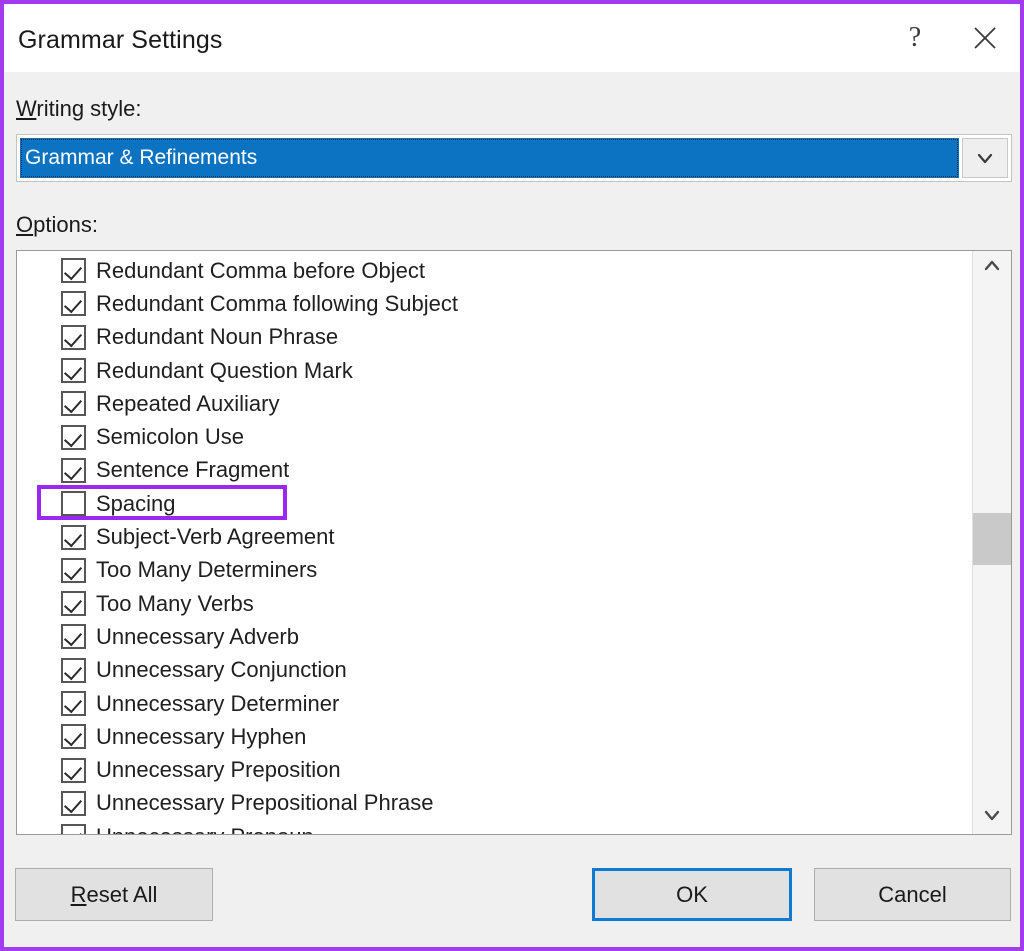  What do you see at coordinates (512, 899) in the screenshot?
I see `dialog-button-bar: Reset All OK Cancel` at bounding box center [512, 899].